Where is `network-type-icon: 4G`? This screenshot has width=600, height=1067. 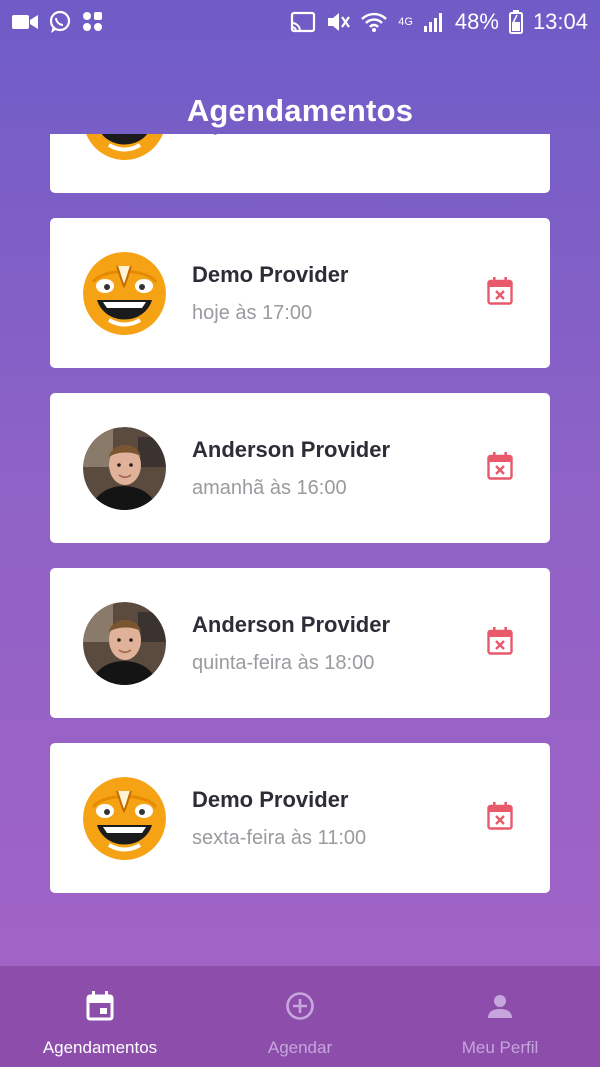 network-type-icon: 4G is located at coordinates (405, 21).